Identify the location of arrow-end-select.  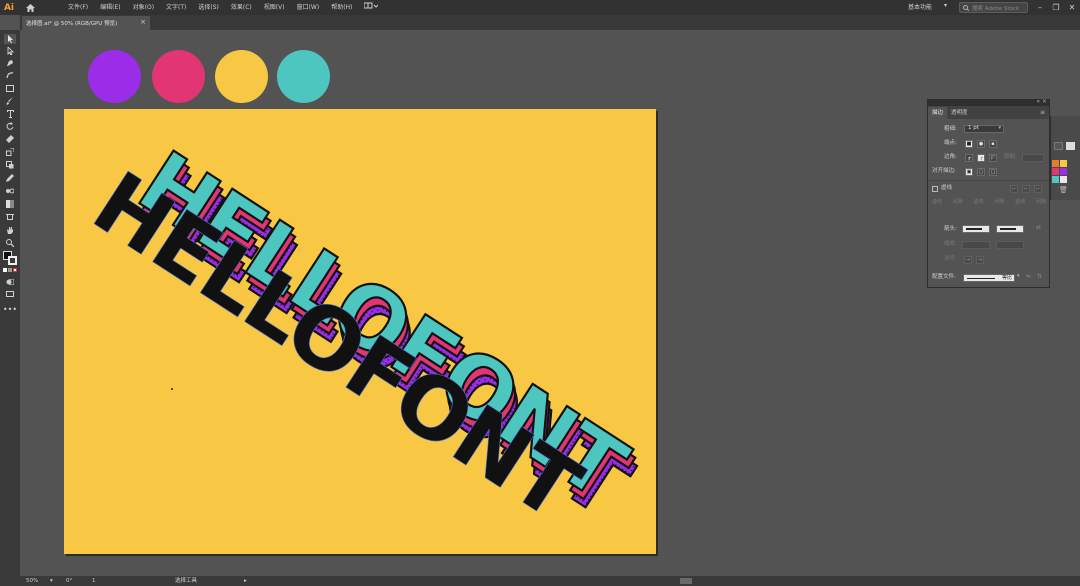
(1010, 229).